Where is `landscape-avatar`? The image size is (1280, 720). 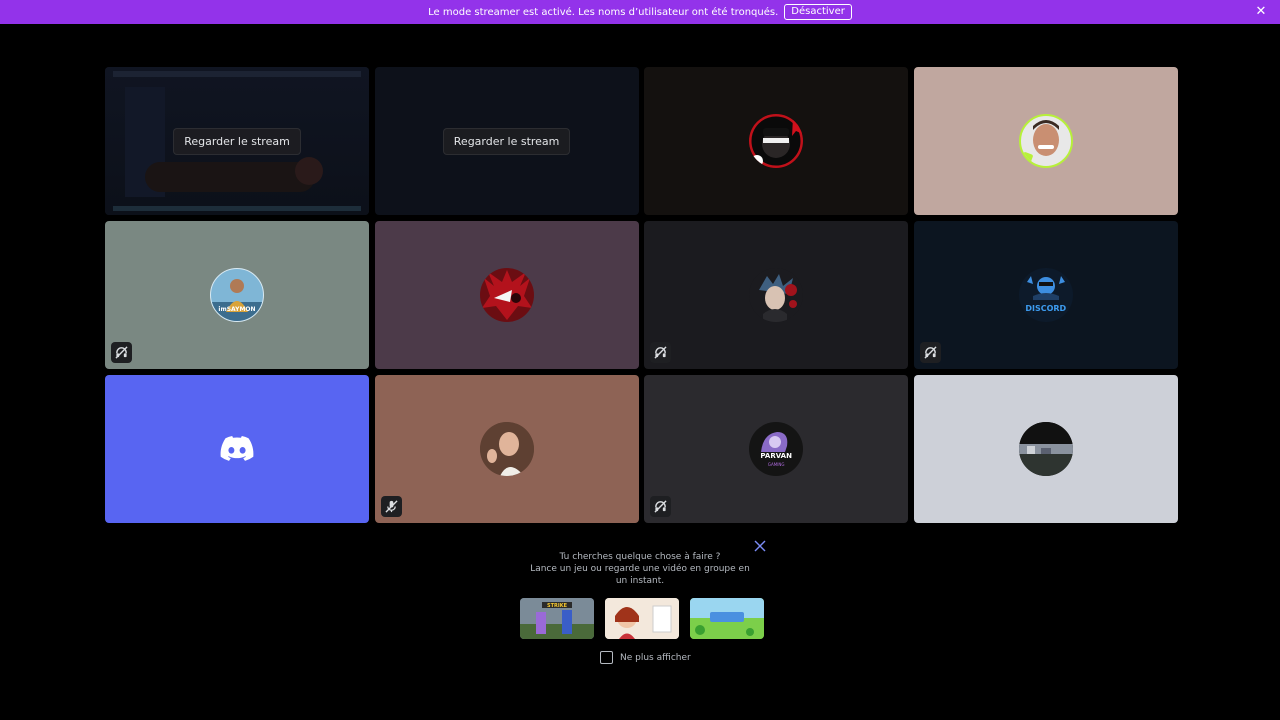
landscape-avatar is located at coordinates (1045, 449).